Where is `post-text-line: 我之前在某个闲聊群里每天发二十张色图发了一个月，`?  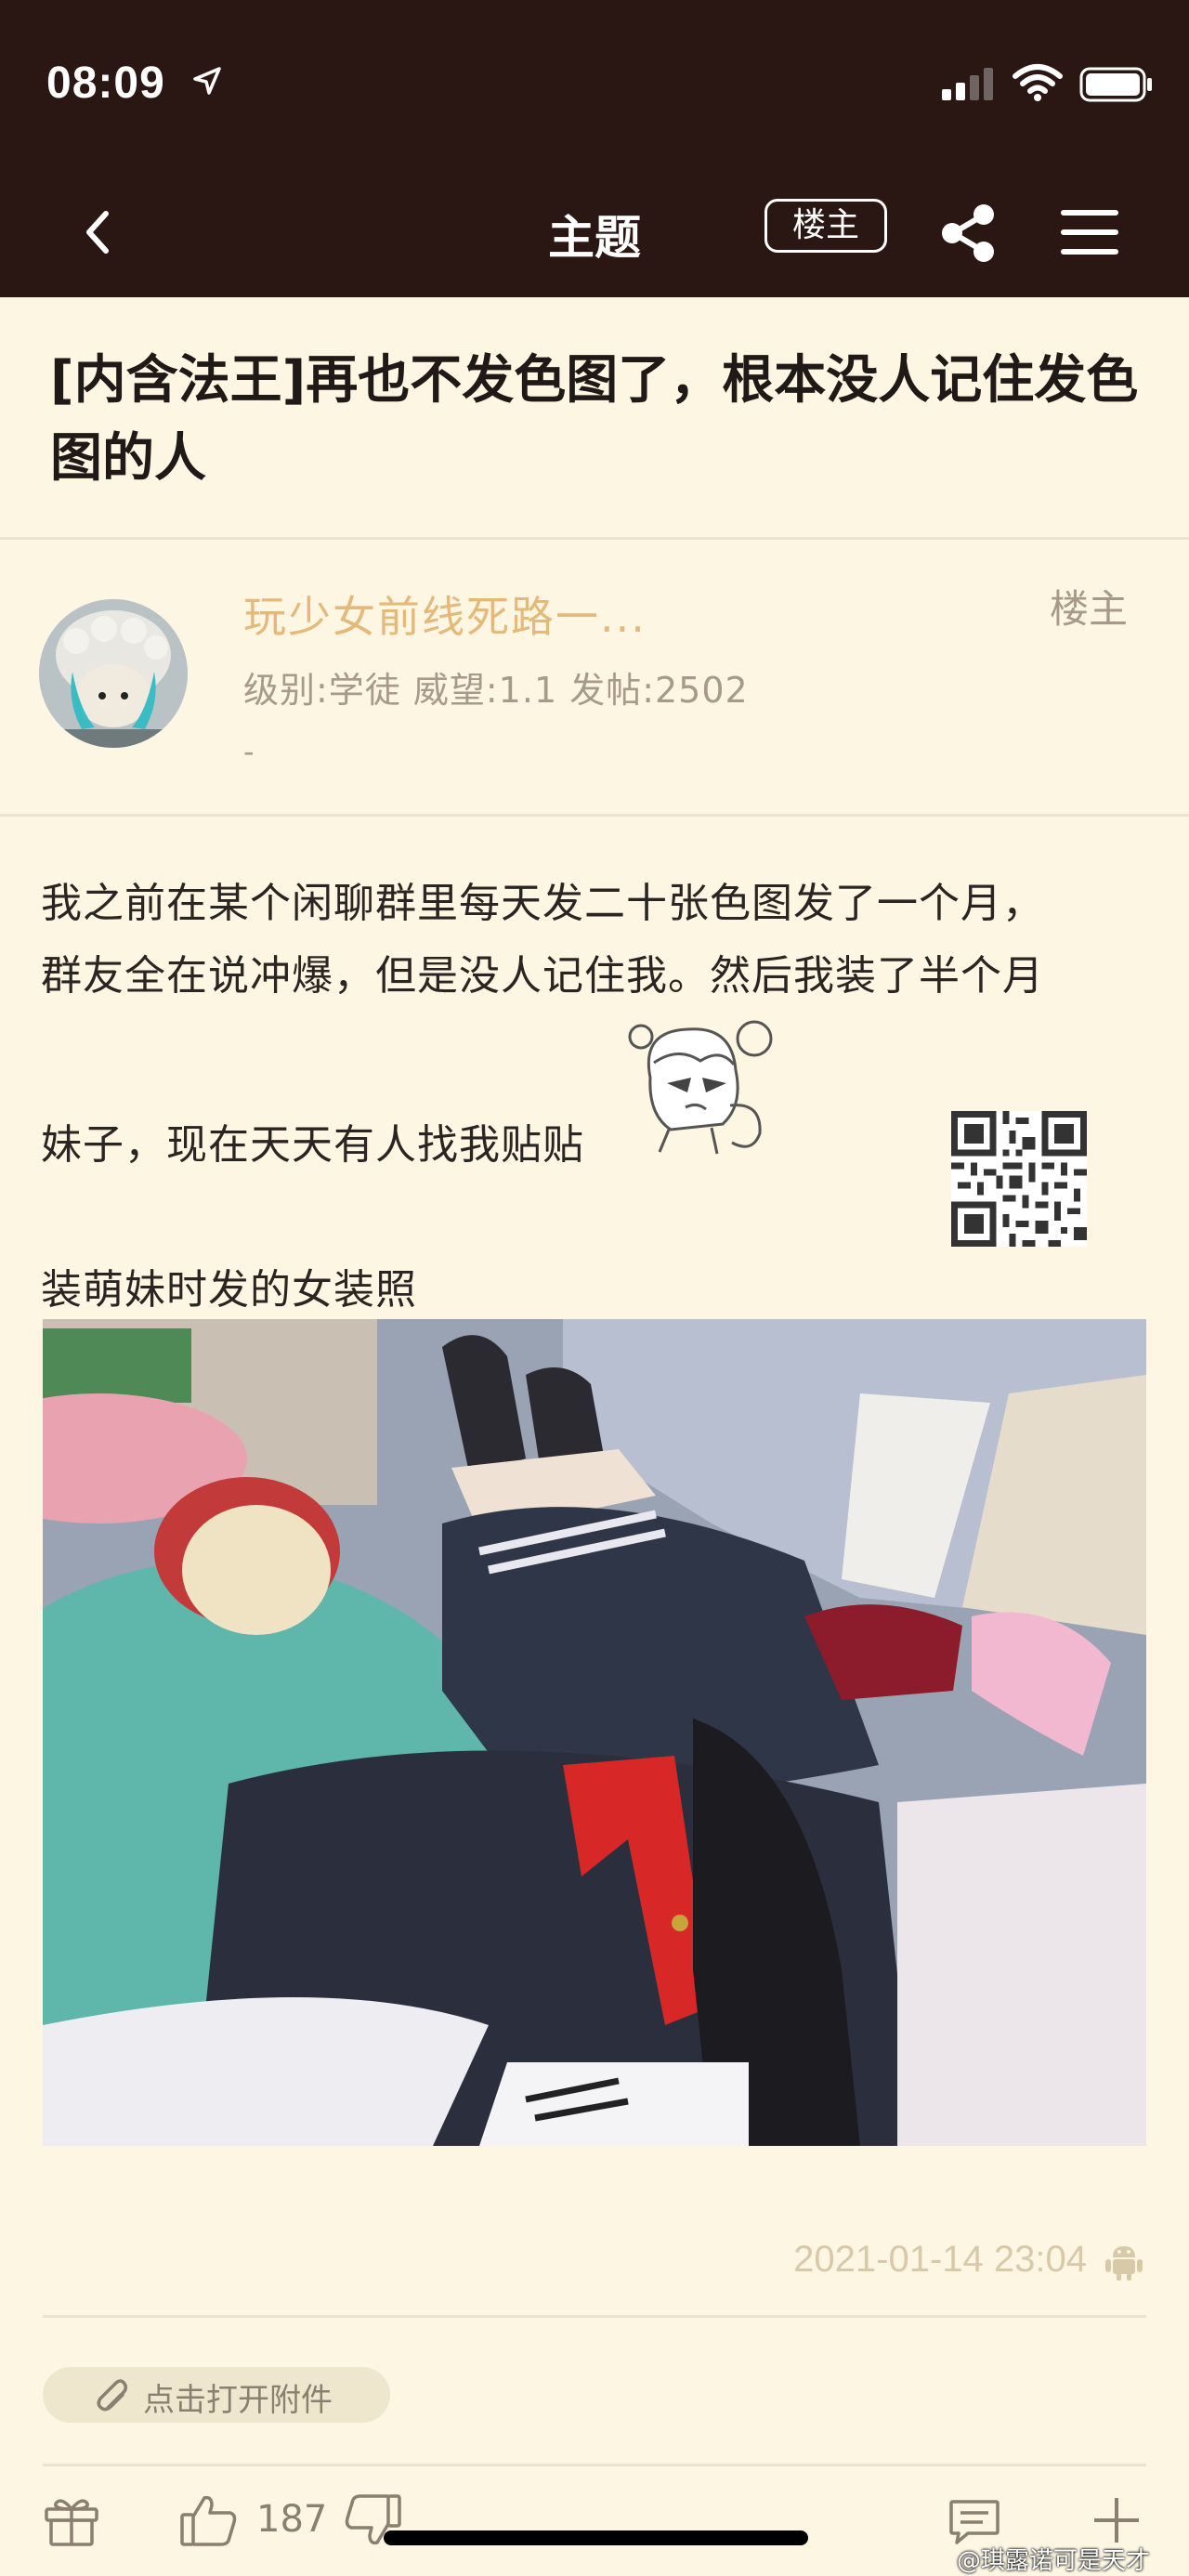
post-text-line: 我之前在某个闲聊群里每天发二十张色图发了一个月， is located at coordinates (543, 904).